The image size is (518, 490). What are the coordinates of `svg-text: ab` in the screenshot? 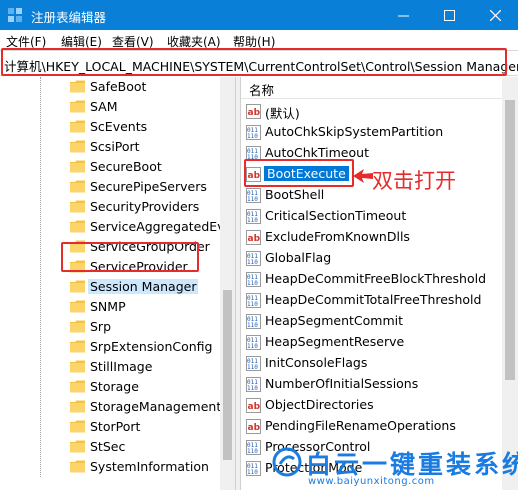 It's located at (254, 239).